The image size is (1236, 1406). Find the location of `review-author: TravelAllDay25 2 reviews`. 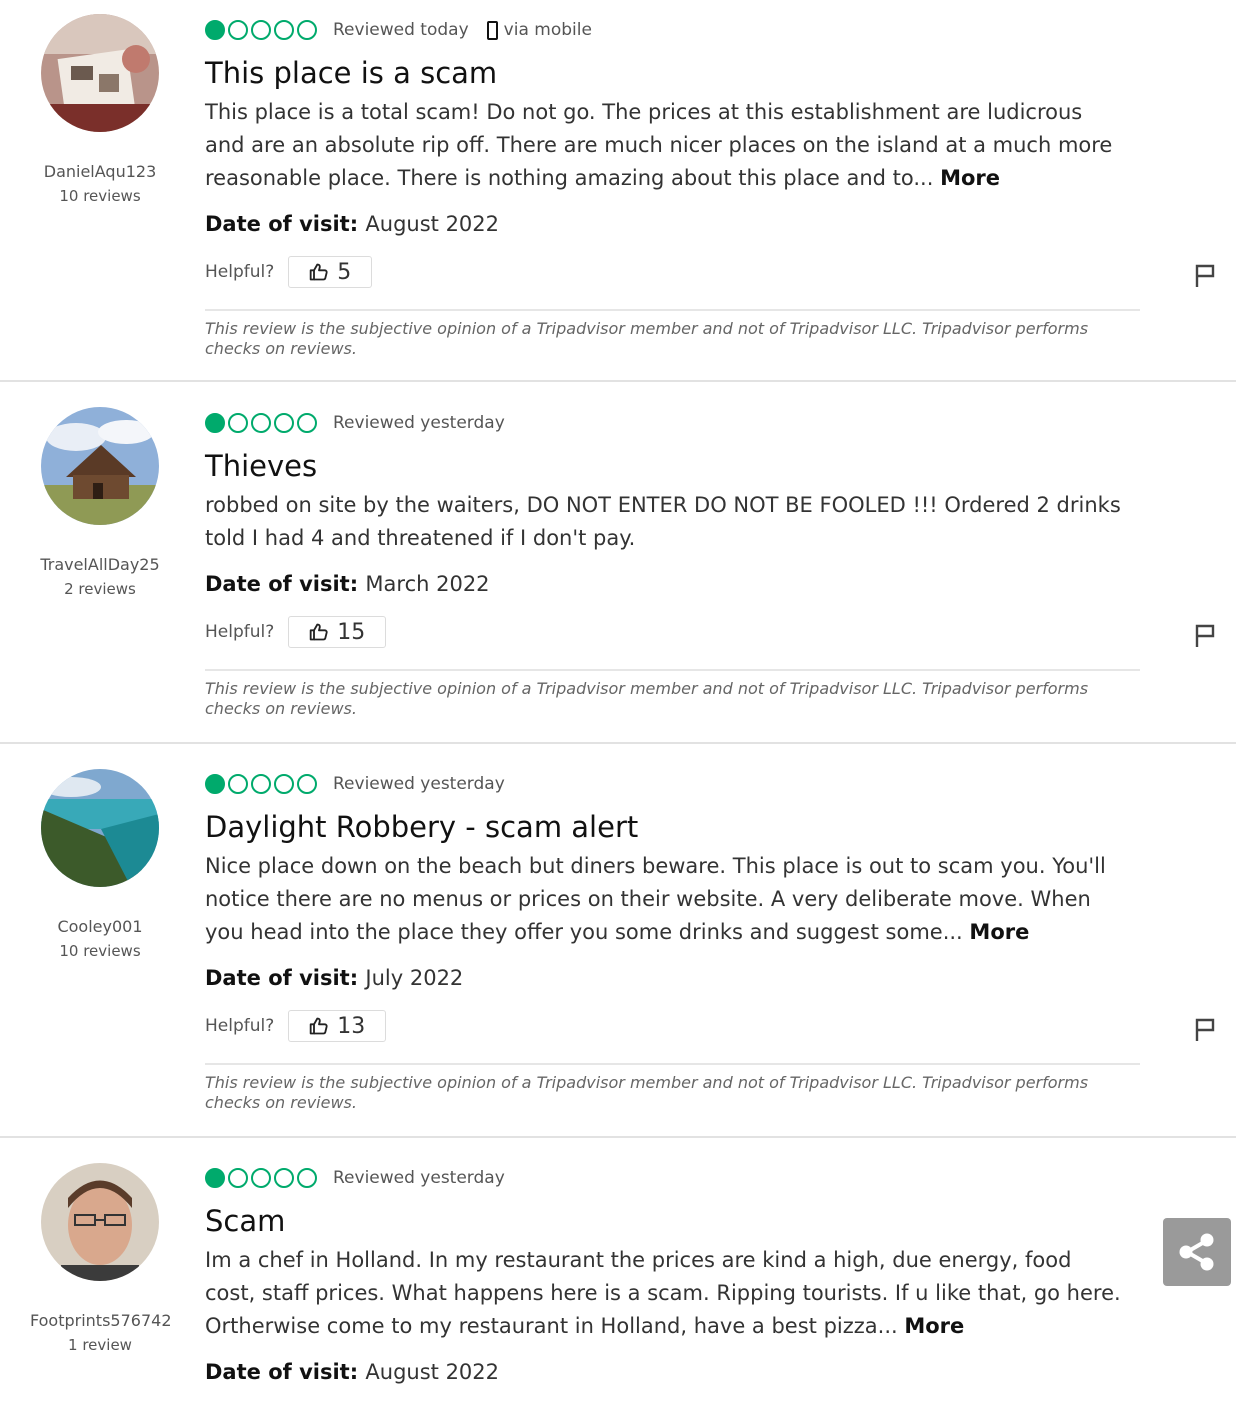

review-author: TravelAllDay25 2 reviews is located at coordinates (100, 504).